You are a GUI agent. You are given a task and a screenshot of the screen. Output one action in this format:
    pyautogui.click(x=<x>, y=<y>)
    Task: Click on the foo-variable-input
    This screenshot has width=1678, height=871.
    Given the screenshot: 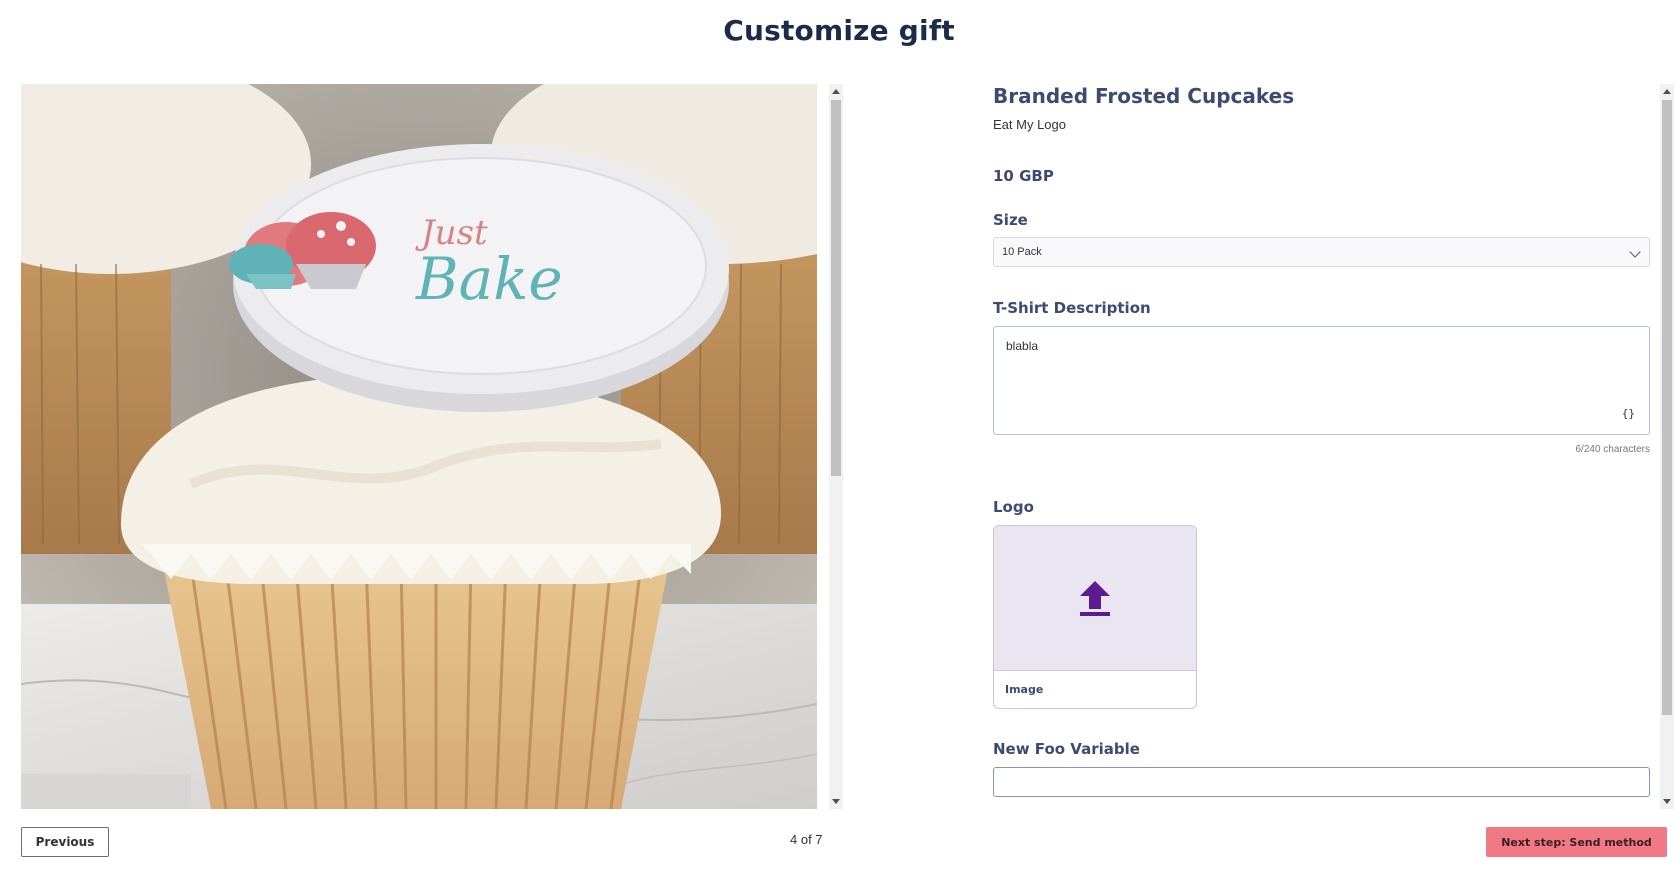 What is the action you would take?
    pyautogui.click(x=1321, y=782)
    